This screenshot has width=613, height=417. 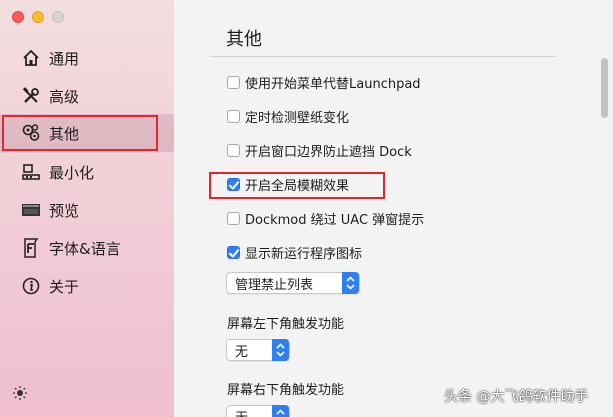 I want to click on option-launchpad-start-menu: 使用开始菜单代替Launchpad, so click(x=324, y=82).